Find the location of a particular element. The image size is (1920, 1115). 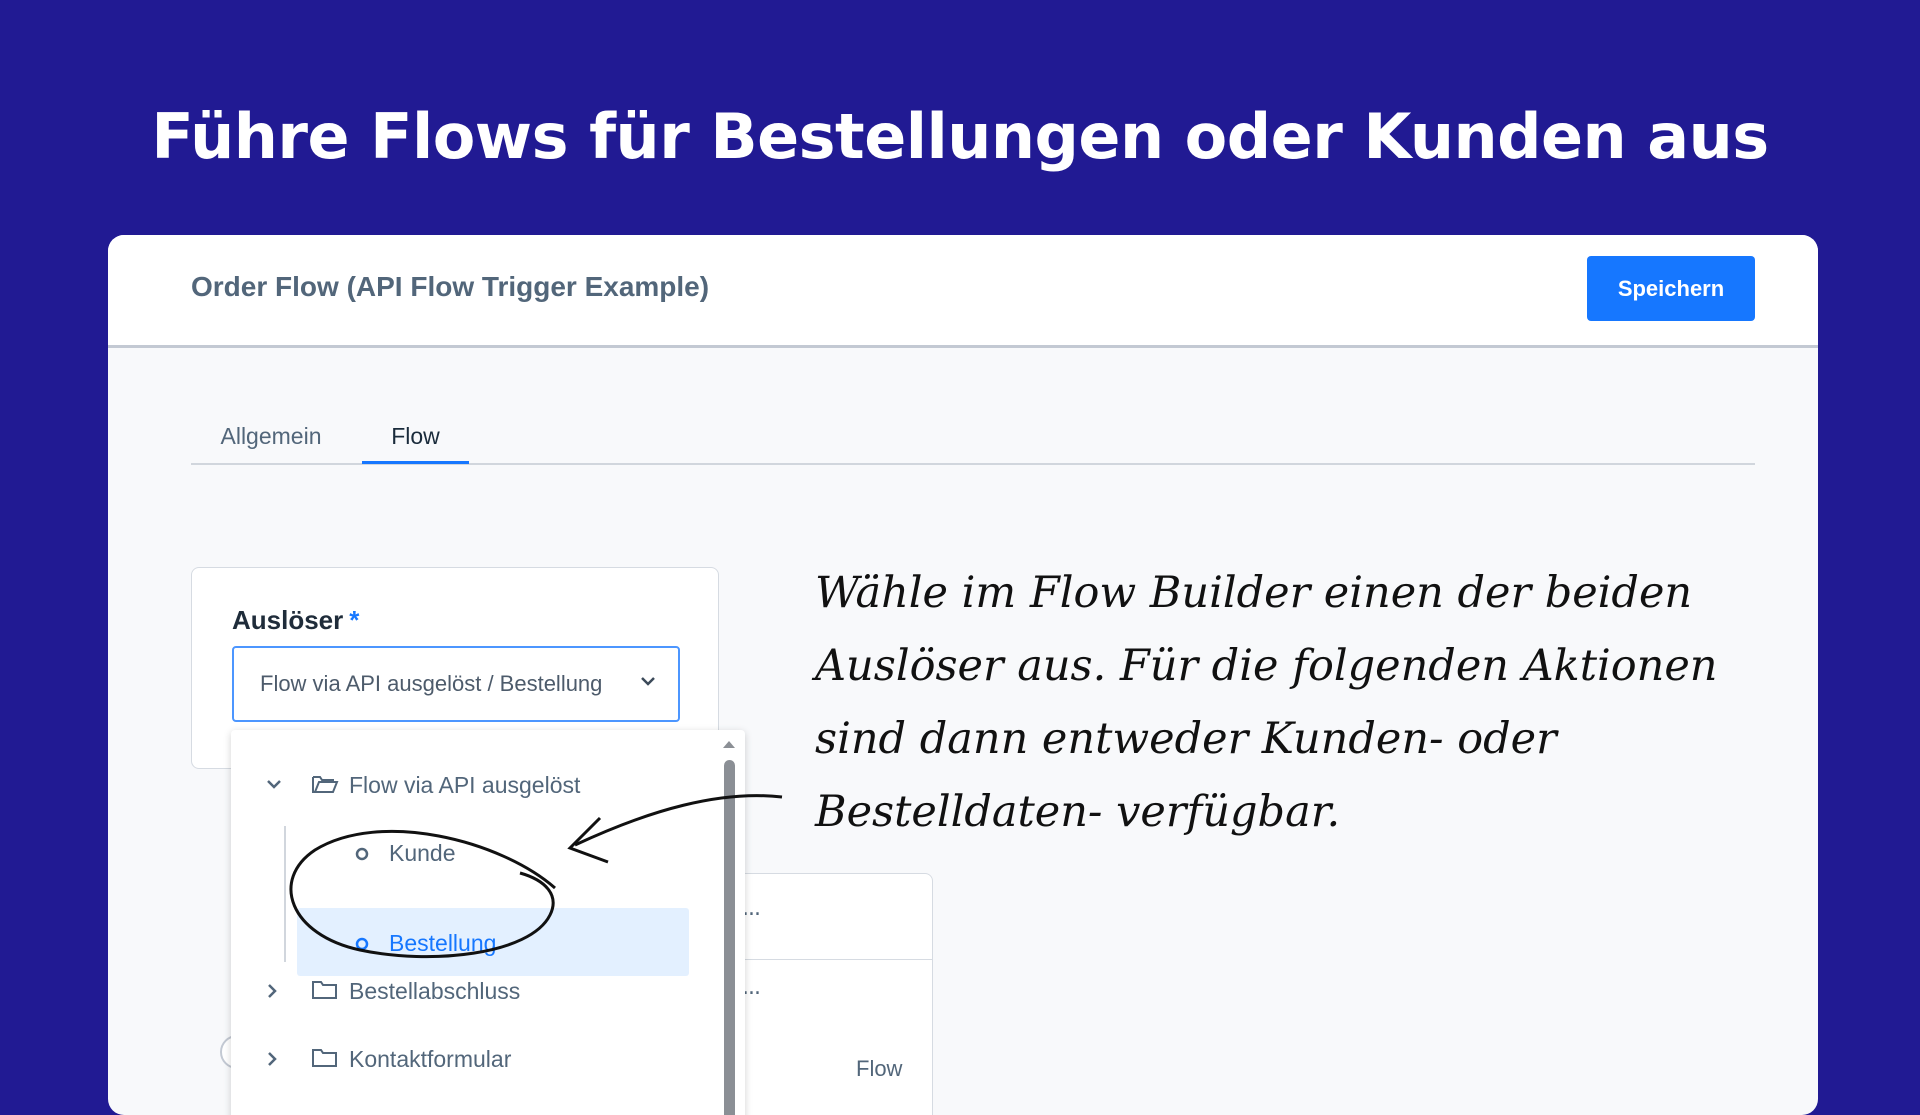

highlight-circle is located at coordinates (422, 894).